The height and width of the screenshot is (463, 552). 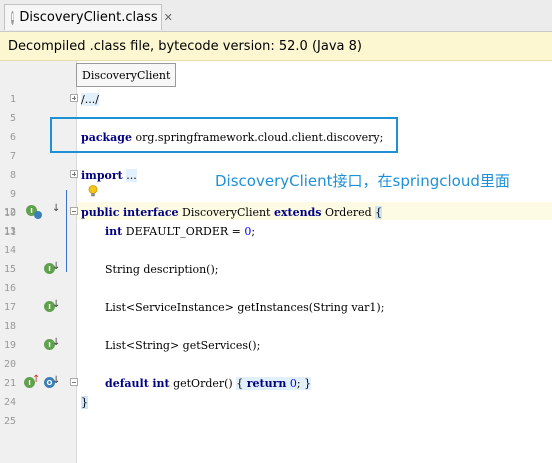 I want to click on line-number: 13, so click(x=9, y=231).